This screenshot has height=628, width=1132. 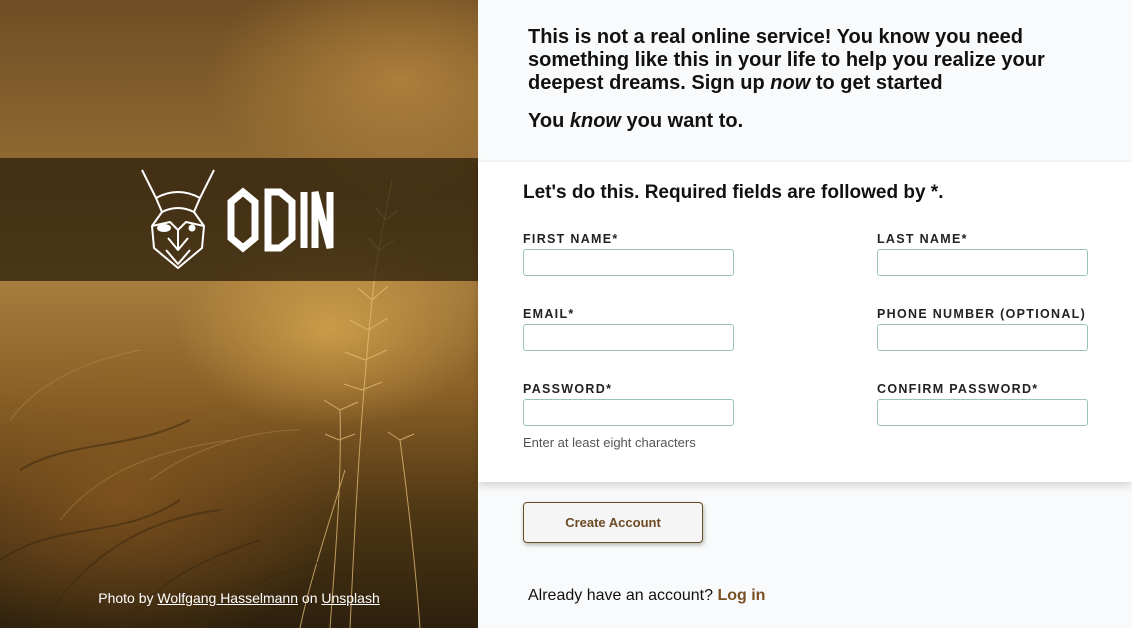 I want to click on photo-credit: Photo by Wolfgang Hasselmann on Unsplash, so click(x=239, y=598).